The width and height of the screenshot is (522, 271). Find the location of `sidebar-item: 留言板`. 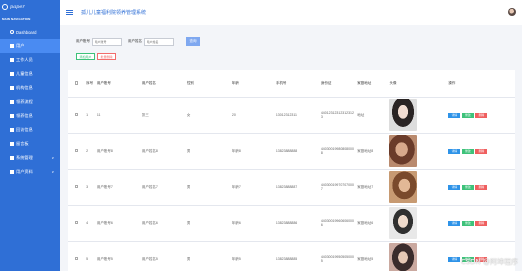

sidebar-item: 留言板 is located at coordinates (30, 144).